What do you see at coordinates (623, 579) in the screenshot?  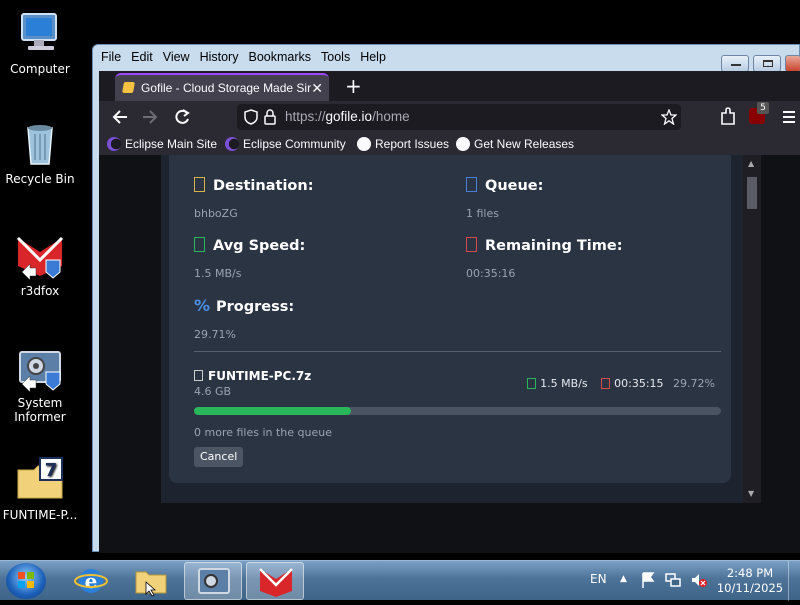 I see `show-hidden-icons-button: ▲` at bounding box center [623, 579].